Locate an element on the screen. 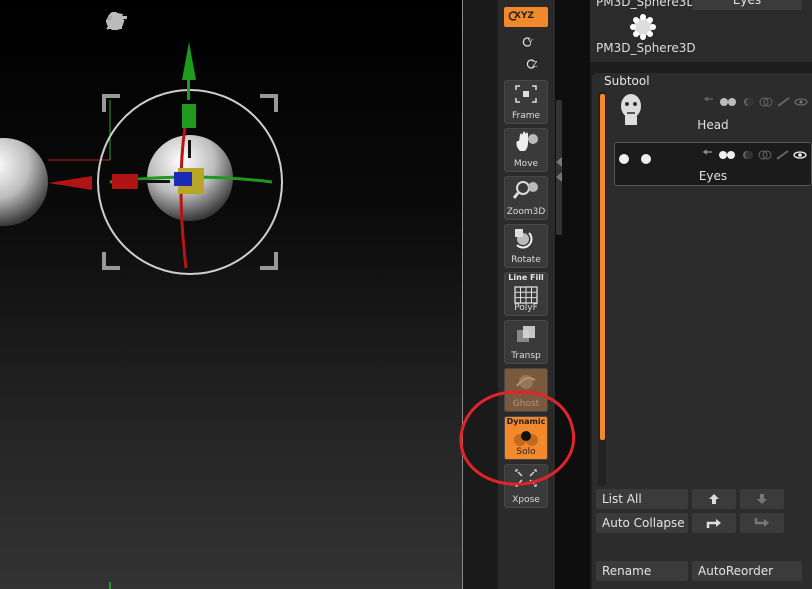 Image resolution: width=812 pixels, height=589 pixels. subtool-row-head: Head is located at coordinates (713, 112).